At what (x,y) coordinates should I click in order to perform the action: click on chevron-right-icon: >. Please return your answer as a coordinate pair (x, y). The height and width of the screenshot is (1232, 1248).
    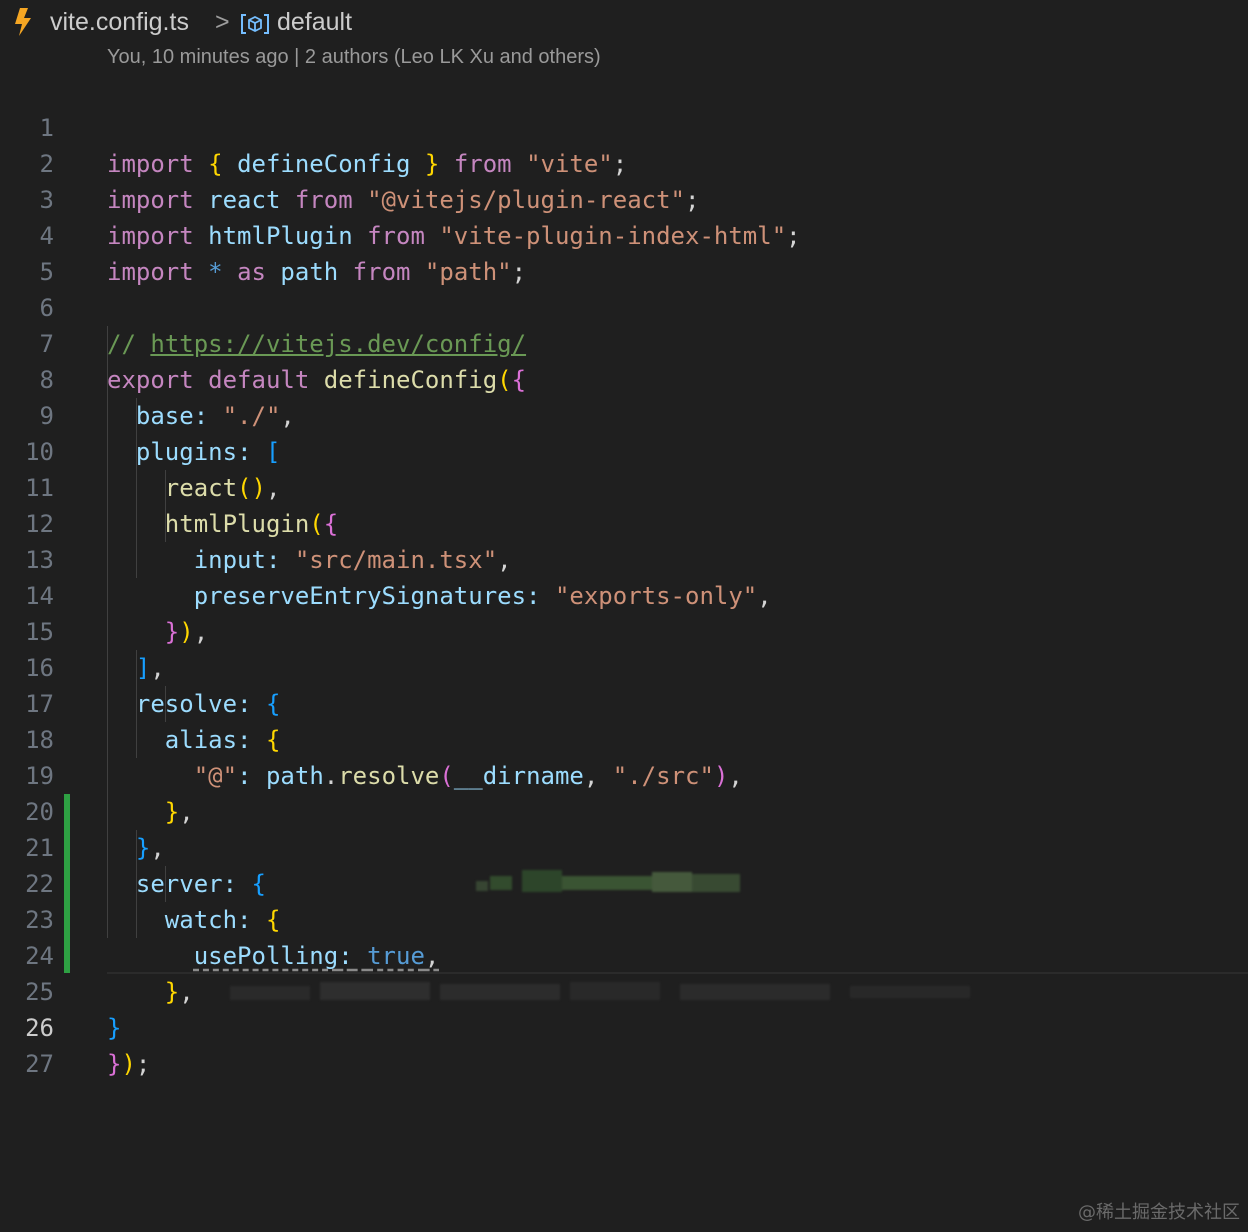
    Looking at the image, I should click on (222, 22).